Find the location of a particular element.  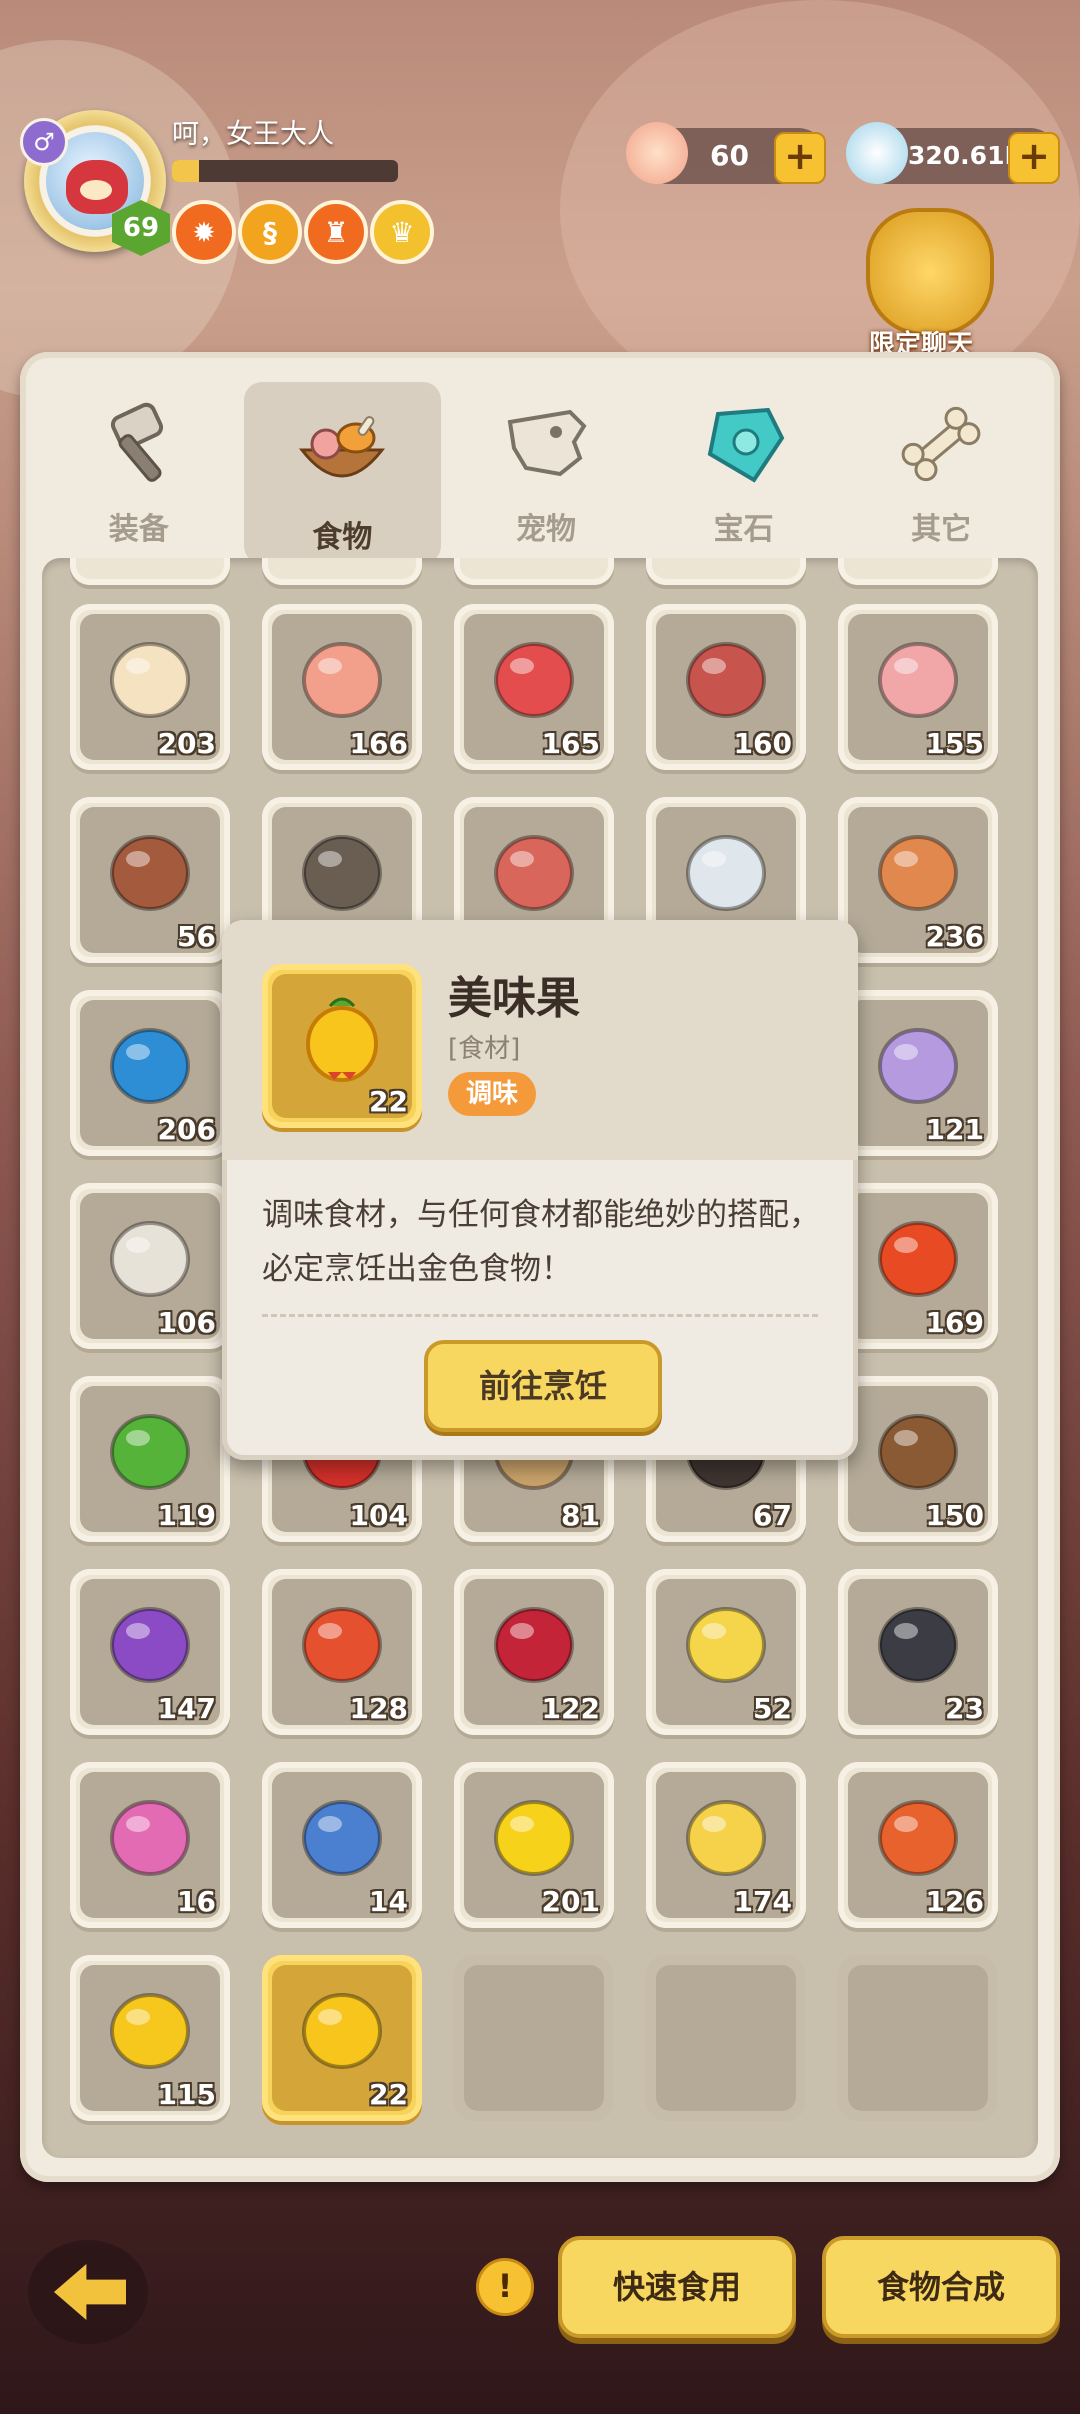

item-count: 122 is located at coordinates (570, 1708).